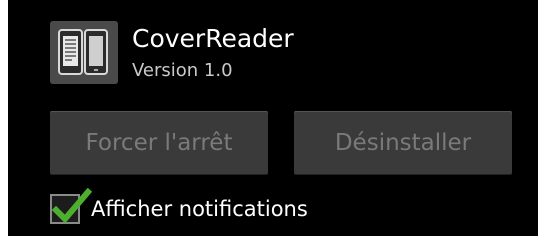  What do you see at coordinates (403, 143) in the screenshot?
I see `uninstall-button: Désinstaller` at bounding box center [403, 143].